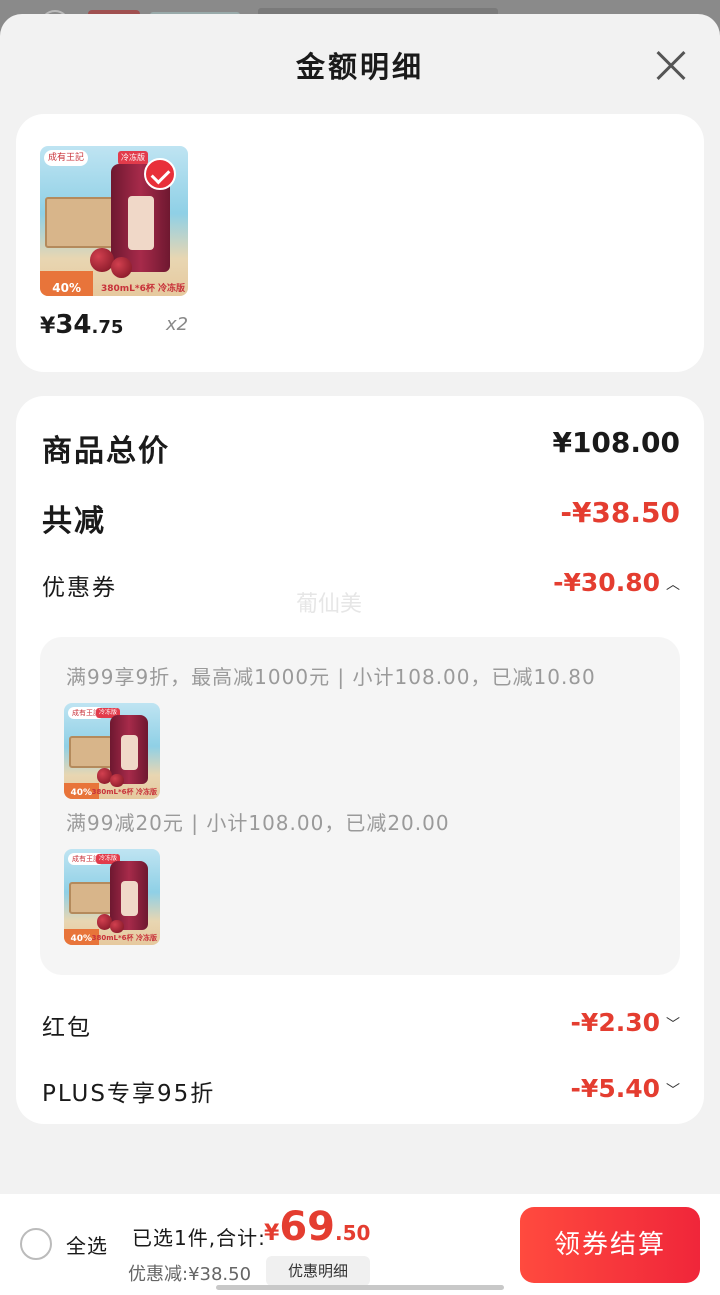 The height and width of the screenshot is (1295, 720). I want to click on total-symbol: ¥, so click(272, 1233).